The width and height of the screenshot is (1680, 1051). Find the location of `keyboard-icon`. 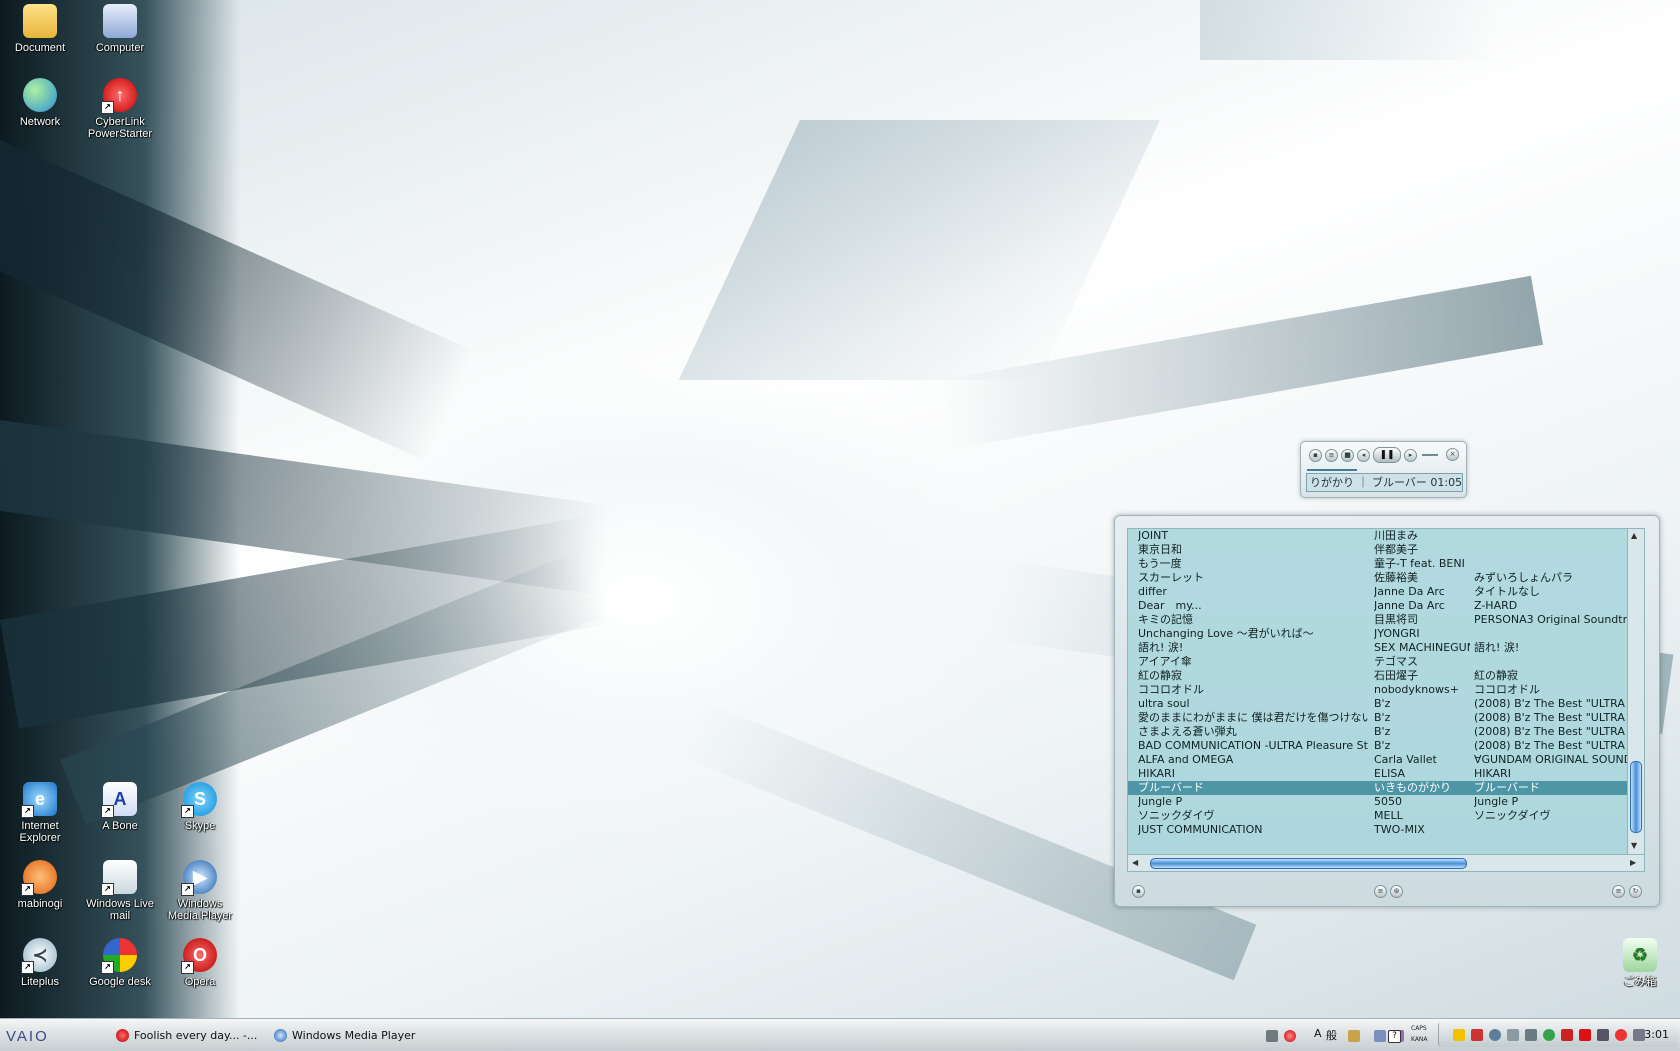

keyboard-icon is located at coordinates (1272, 1036).